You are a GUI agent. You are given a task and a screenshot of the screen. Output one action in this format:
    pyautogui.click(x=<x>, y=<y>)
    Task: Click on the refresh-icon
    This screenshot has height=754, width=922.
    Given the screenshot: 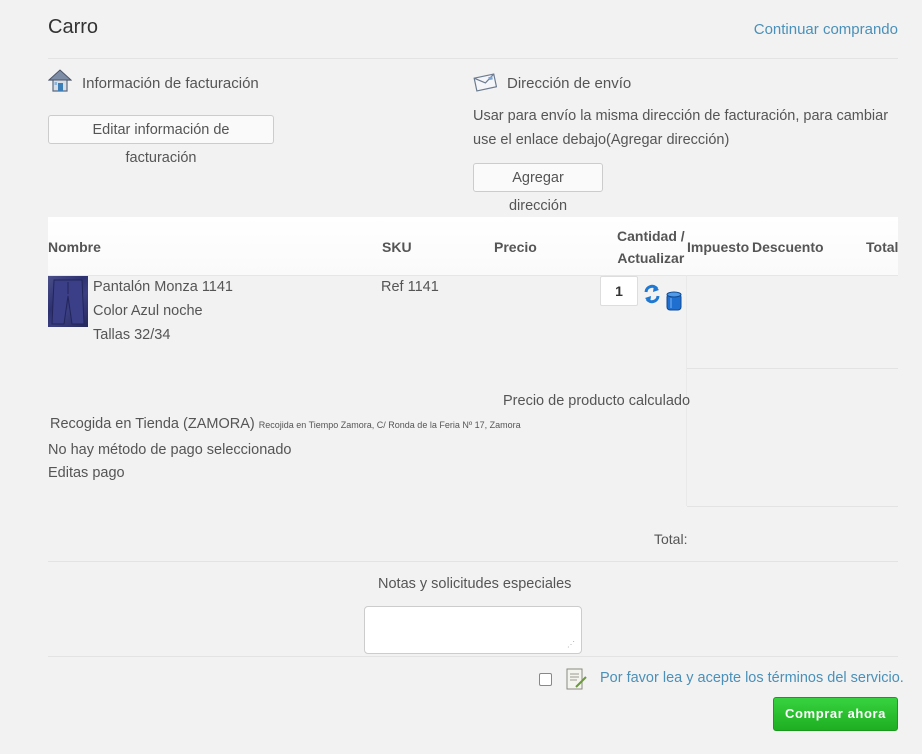 What is the action you would take?
    pyautogui.click(x=652, y=296)
    